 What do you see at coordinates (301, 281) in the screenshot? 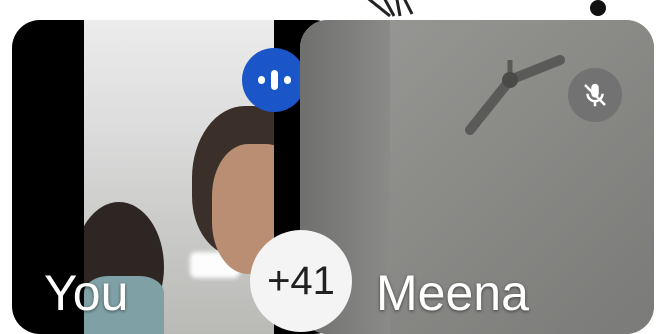
I see `more-participants-badge: +41` at bounding box center [301, 281].